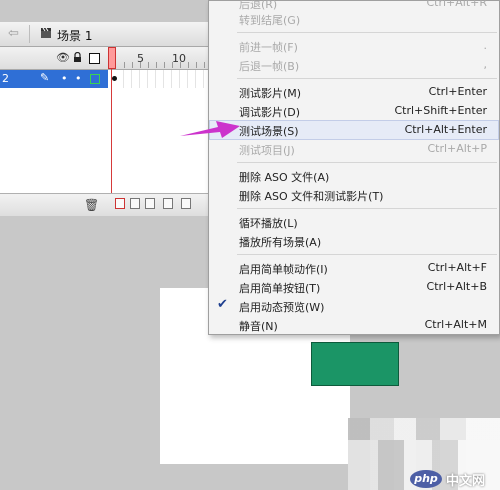  I want to click on menu-item-step-forward: 前进一帧(F)., so click(354, 46).